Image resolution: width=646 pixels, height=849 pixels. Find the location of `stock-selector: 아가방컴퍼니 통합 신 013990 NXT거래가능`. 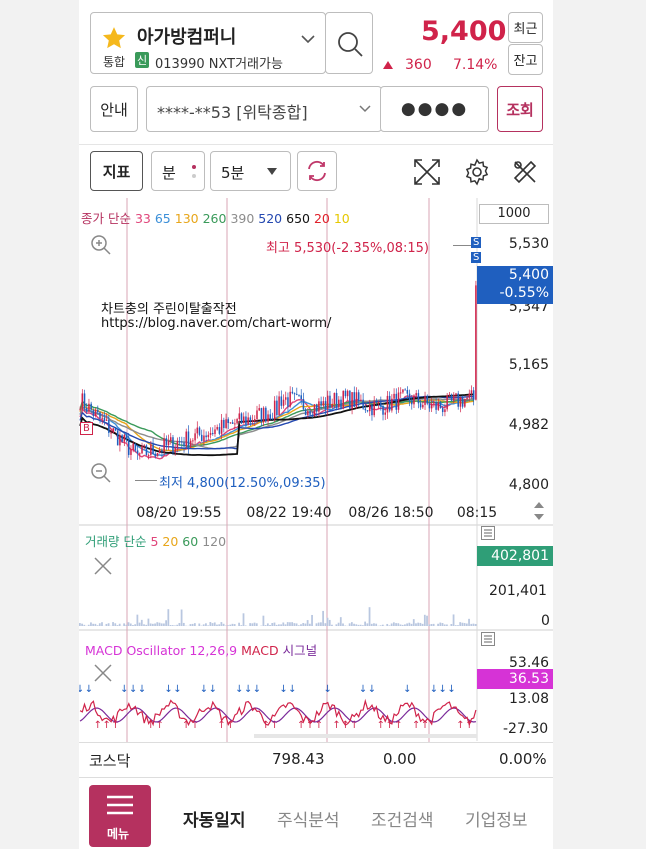

stock-selector: 아가방컴퍼니 통합 신 013990 NXT거래가능 is located at coordinates (208, 43).